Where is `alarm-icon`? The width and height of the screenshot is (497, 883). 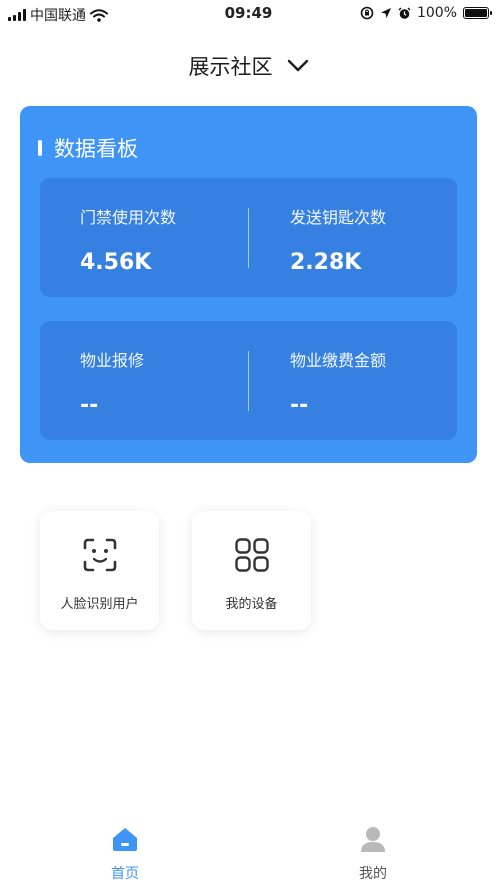
alarm-icon is located at coordinates (404, 13).